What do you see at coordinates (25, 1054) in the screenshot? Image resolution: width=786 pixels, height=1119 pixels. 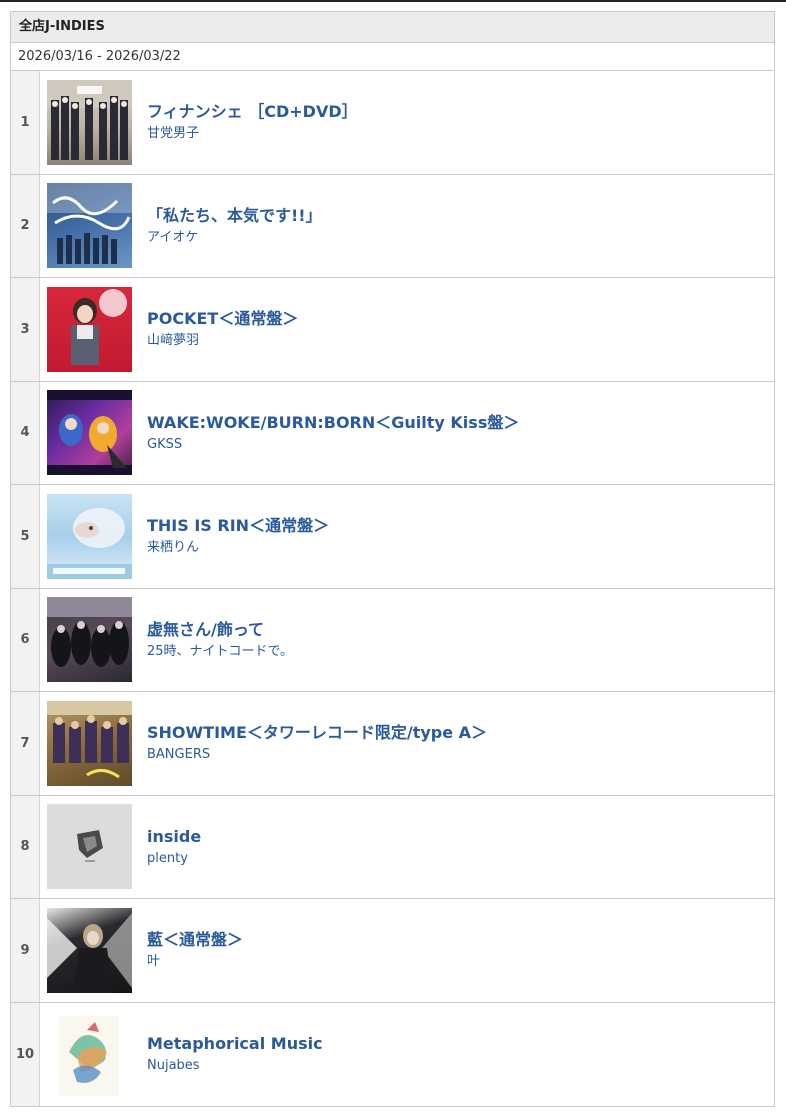 I see `rank-number: 10` at bounding box center [25, 1054].